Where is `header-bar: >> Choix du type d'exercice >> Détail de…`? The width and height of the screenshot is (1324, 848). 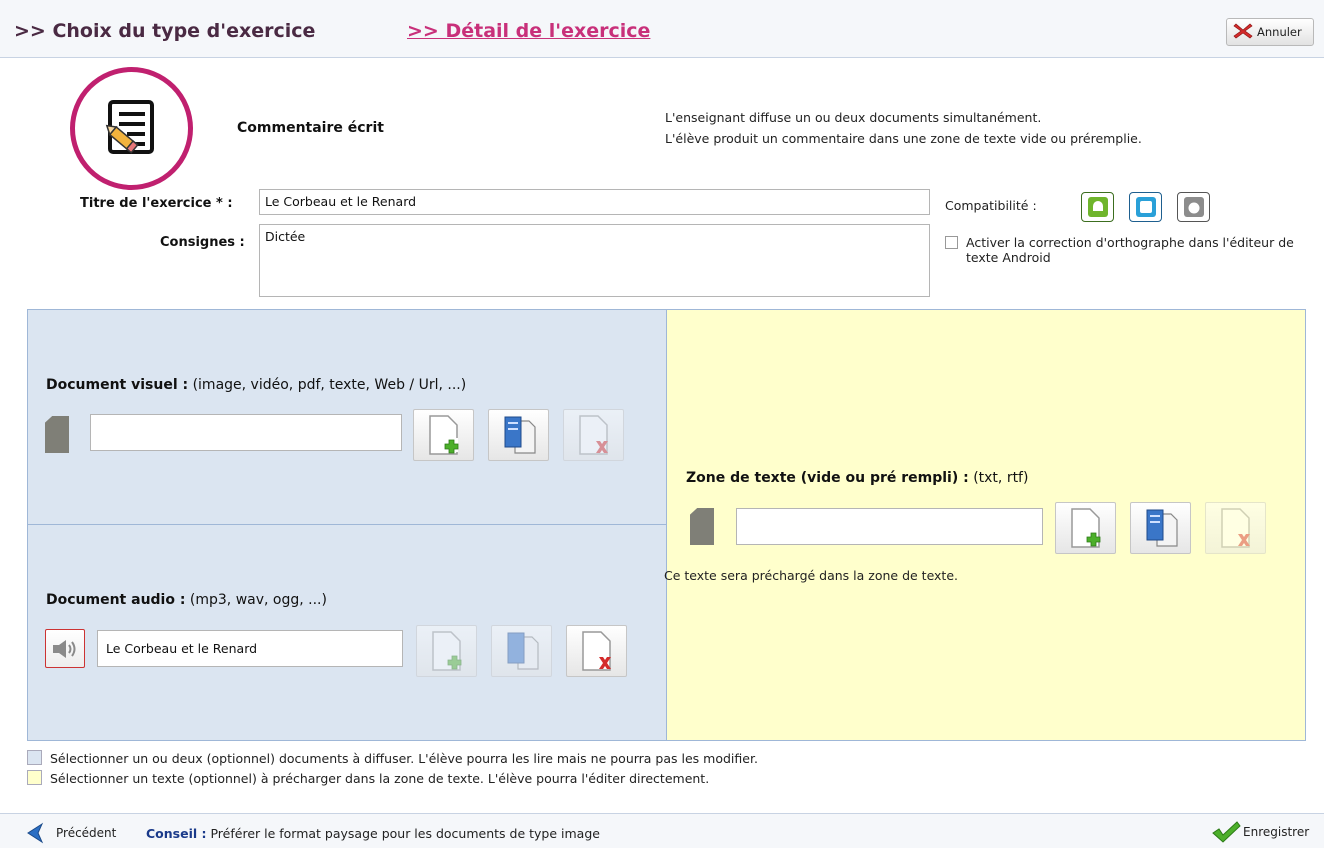
header-bar: >> Choix du type d'exercice >> Détail de… is located at coordinates (662, 29).